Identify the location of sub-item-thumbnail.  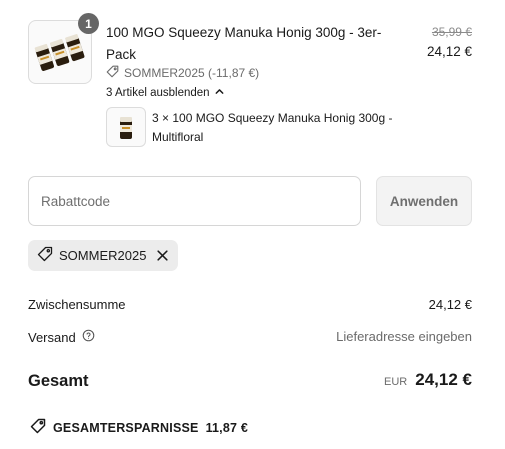
(126, 127).